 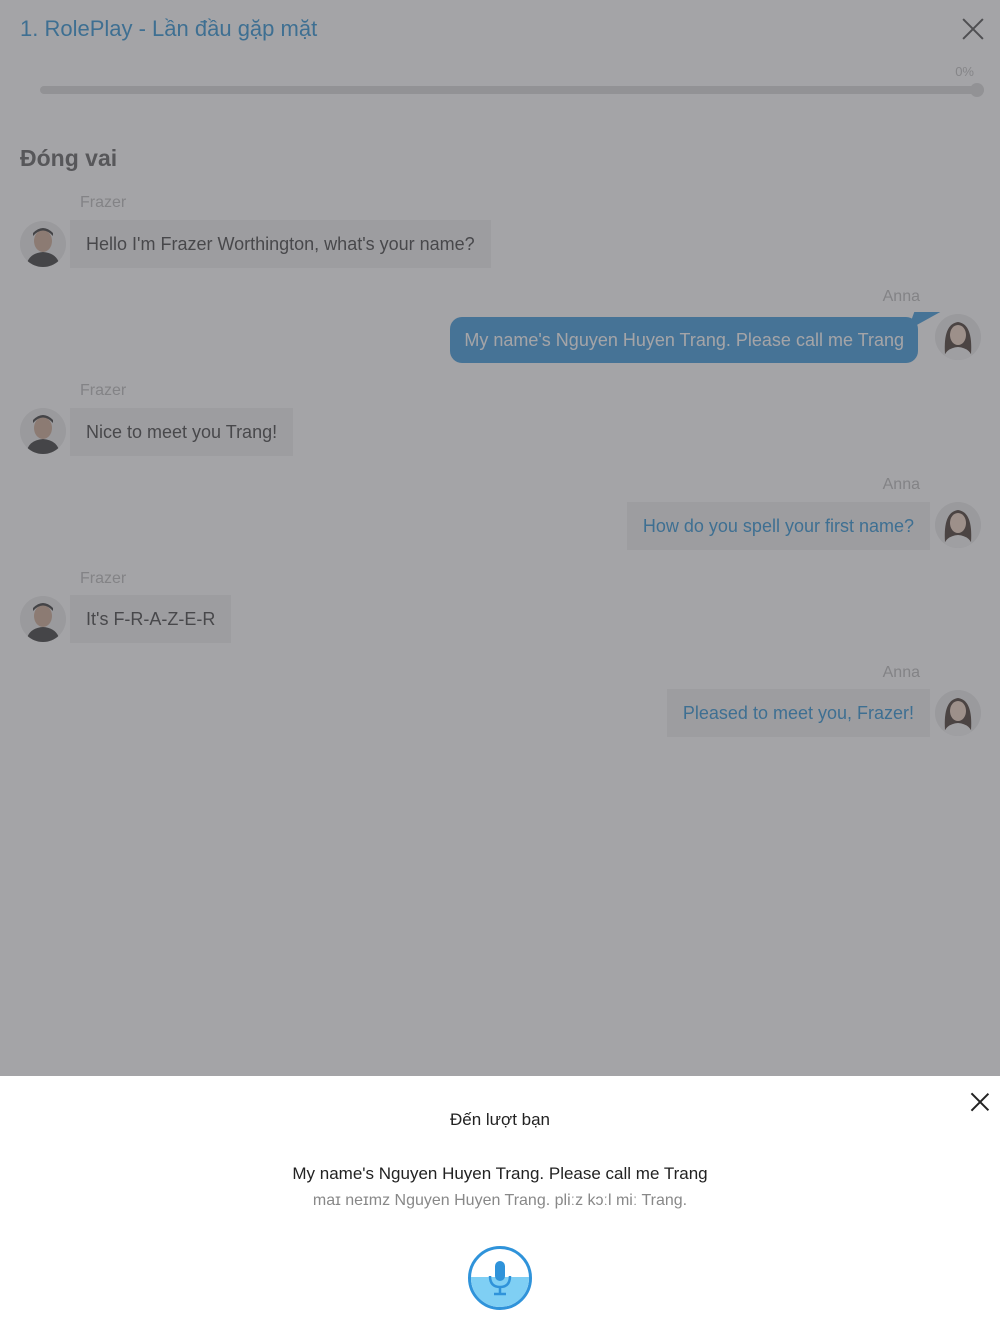 What do you see at coordinates (798, 713) in the screenshot?
I see `message-bubble: Pleased to meet you, Frazer!` at bounding box center [798, 713].